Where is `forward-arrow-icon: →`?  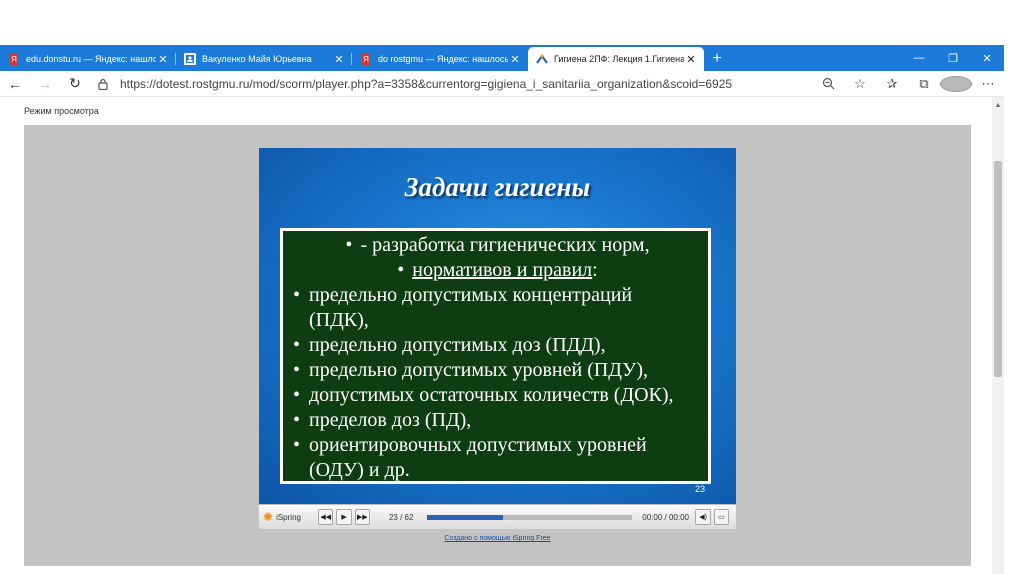
forward-arrow-icon: → is located at coordinates (45, 84).